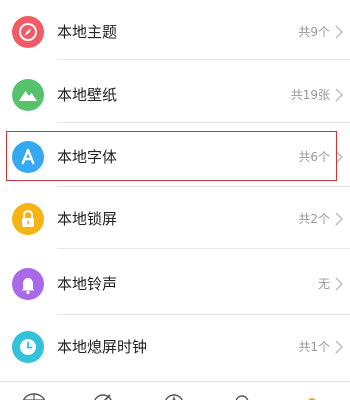 Image resolution: width=350 pixels, height=400 pixels. Describe the element at coordinates (87, 95) in the screenshot. I see `list-item-label: 本地壁纸` at that location.